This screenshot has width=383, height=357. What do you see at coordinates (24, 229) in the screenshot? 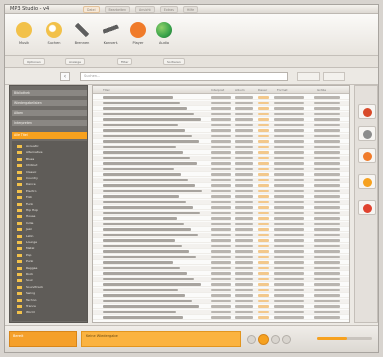
I see `sidebar-tree-item: Jazz` at bounding box center [24, 229].